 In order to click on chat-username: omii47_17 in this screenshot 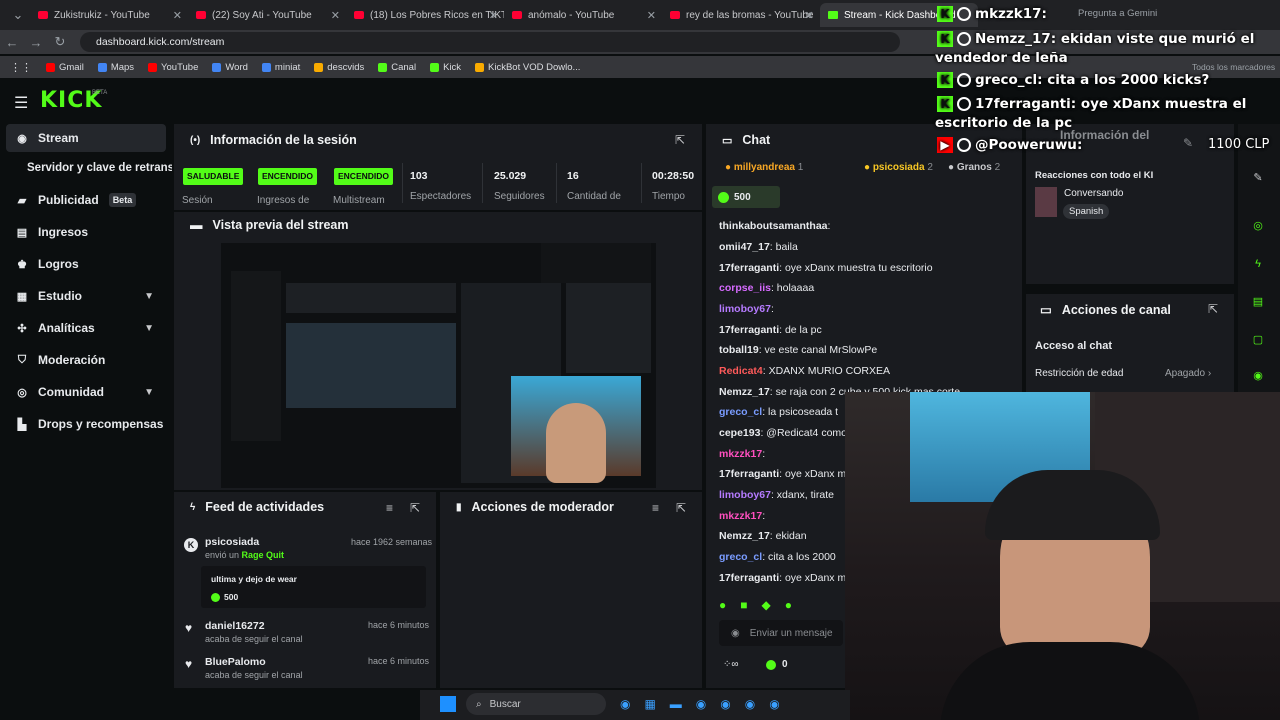, I will do `click(744, 247)`.